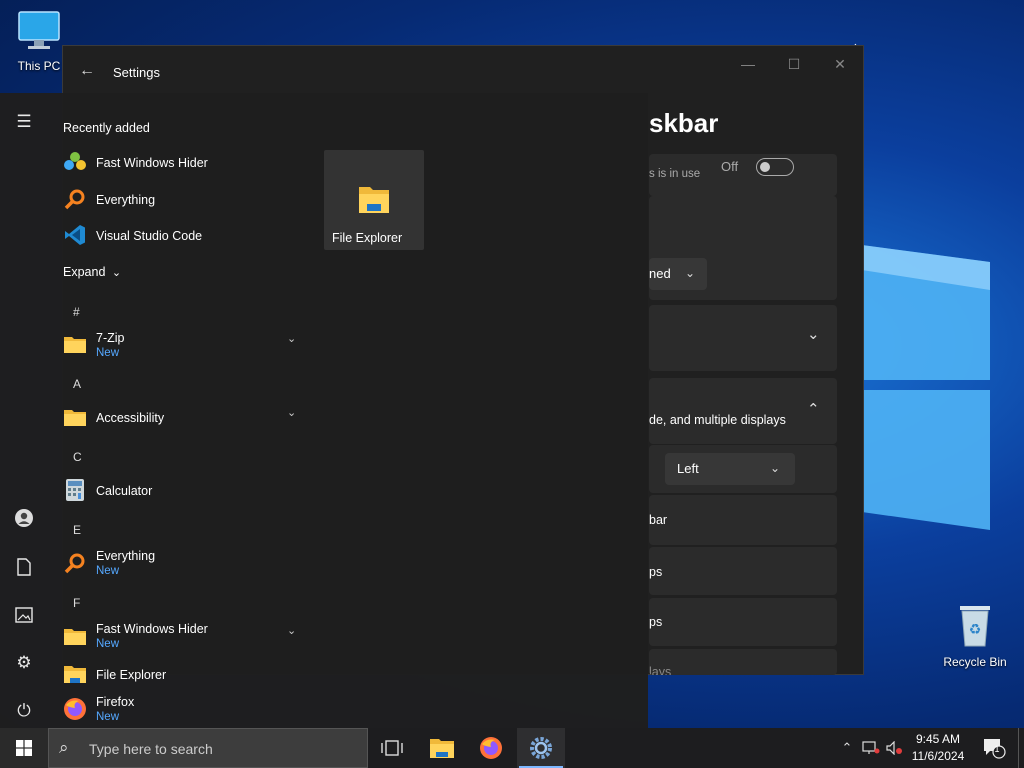 The image size is (1024, 768). Describe the element at coordinates (895, 748) in the screenshot. I see `volume-muted-icon` at that location.